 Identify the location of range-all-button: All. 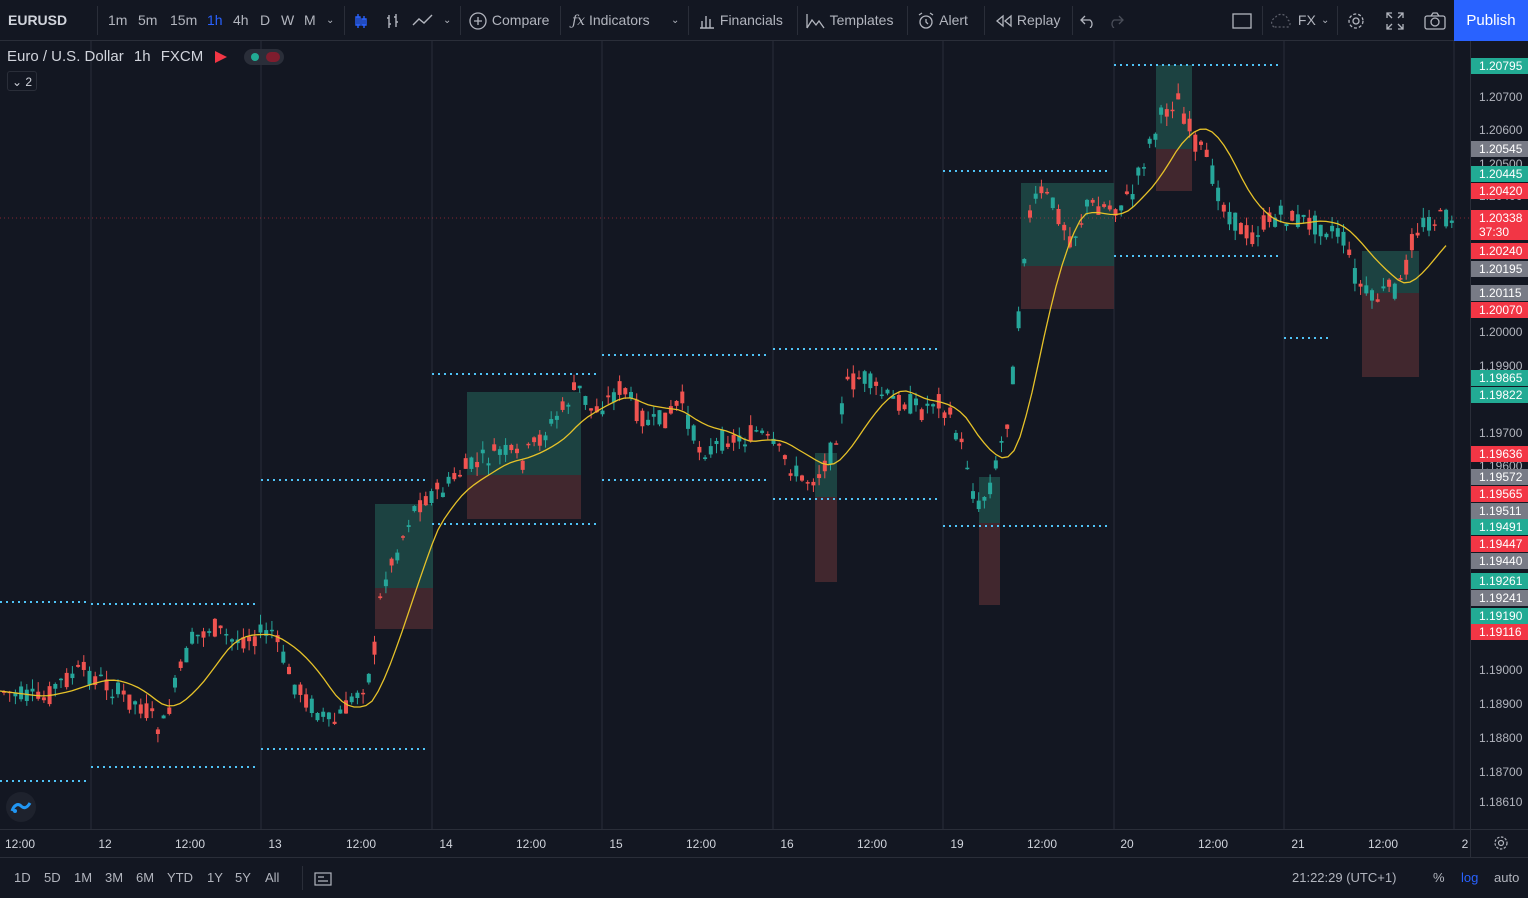
(272, 878).